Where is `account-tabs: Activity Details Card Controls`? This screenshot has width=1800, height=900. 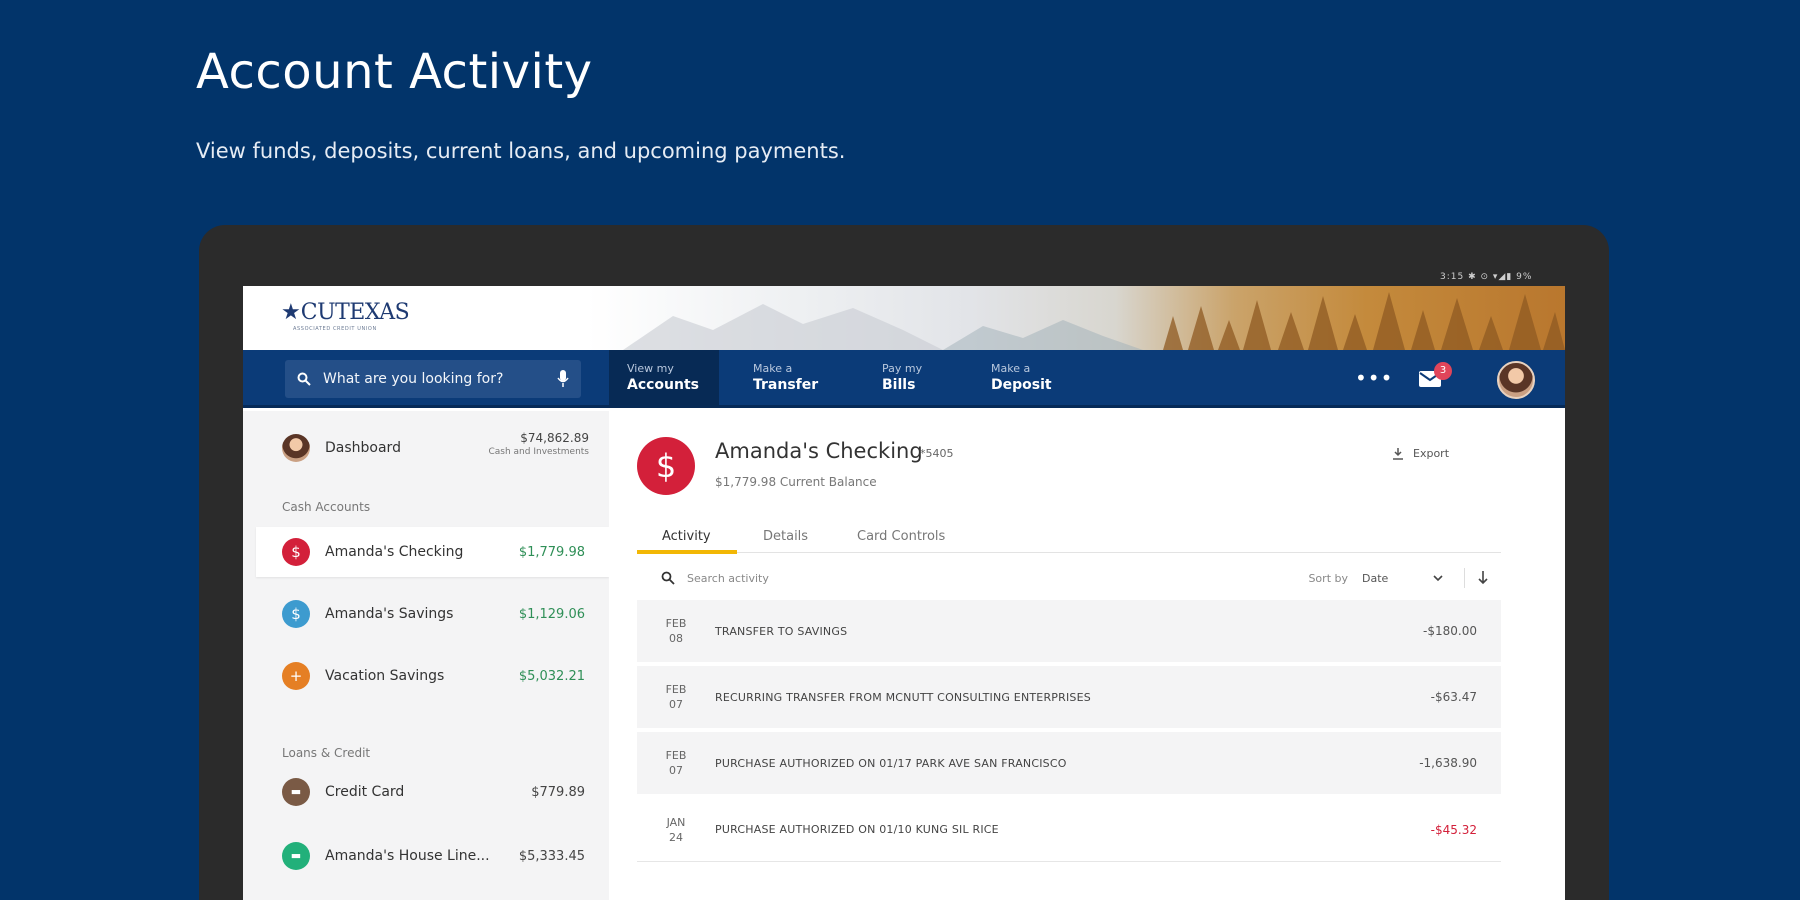 account-tabs: Activity Details Card Controls is located at coordinates (1069, 538).